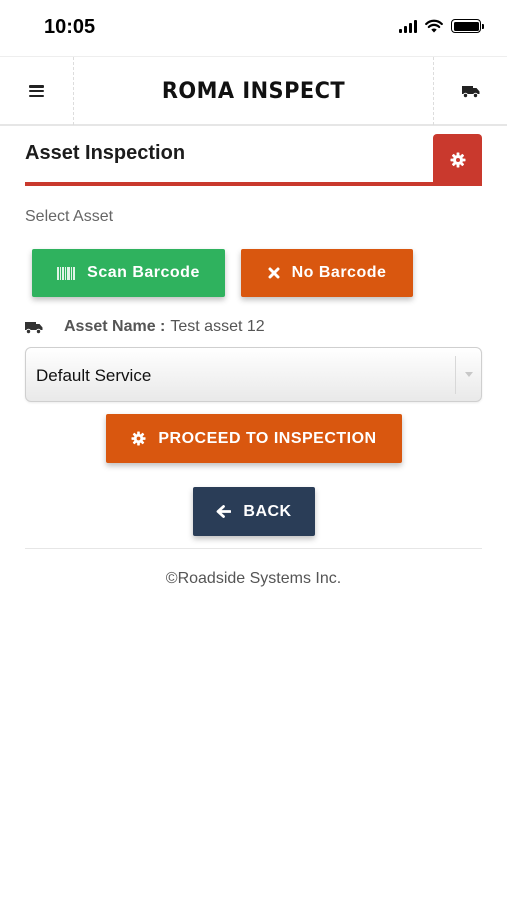  I want to click on footer-divider, so click(253, 548).